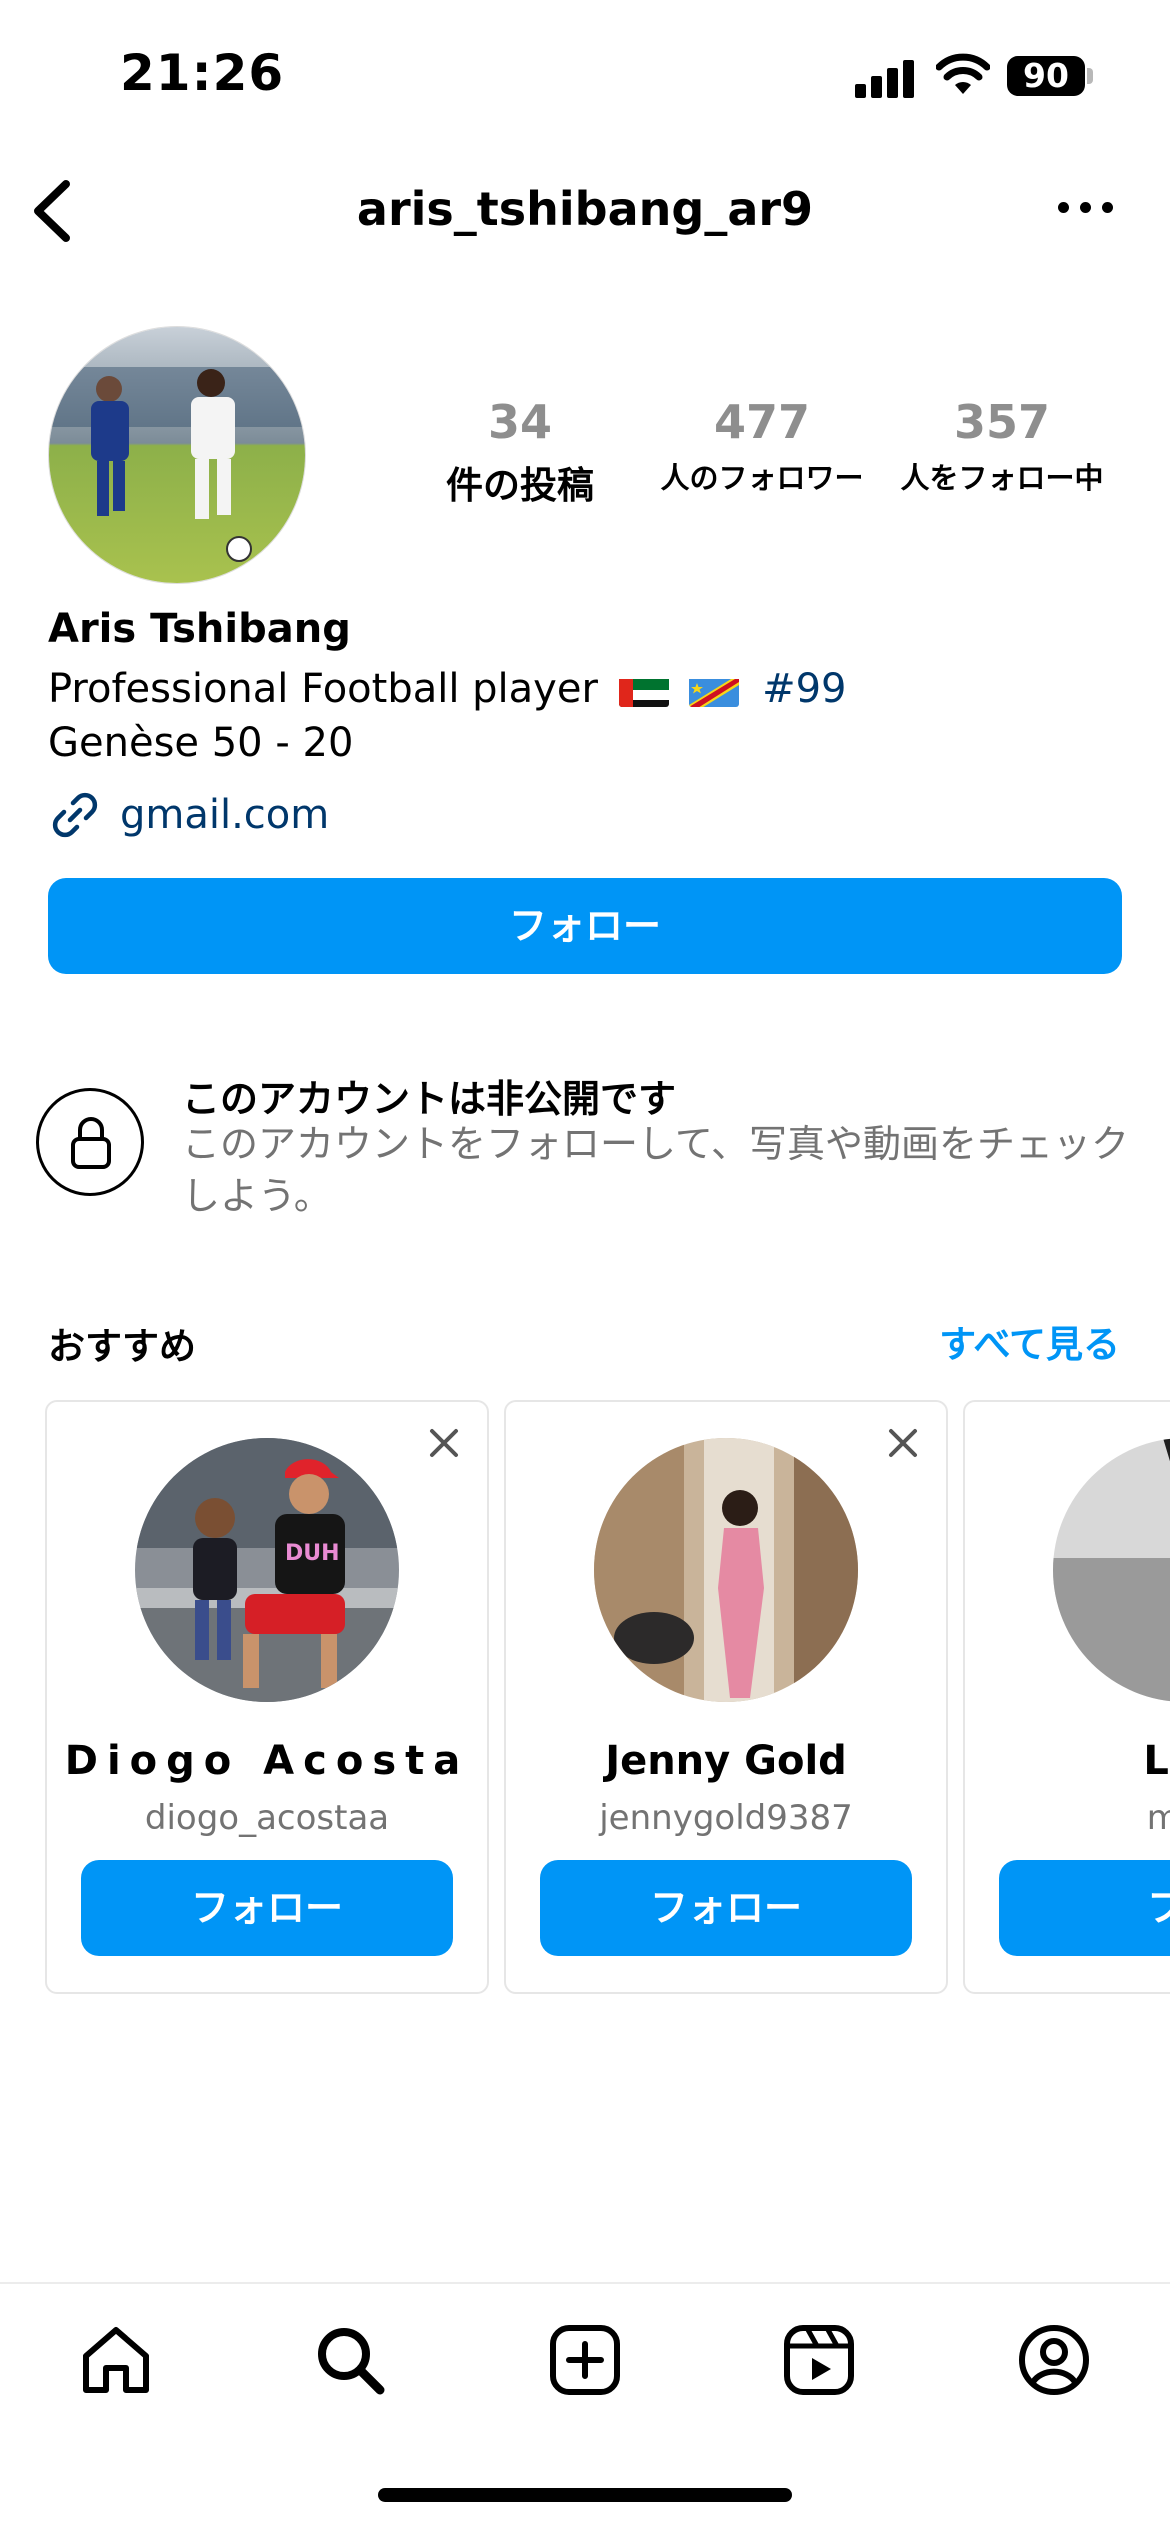 This screenshot has width=1170, height=2532. Describe the element at coordinates (585, 926) in the screenshot. I see `follow-button: フォロー` at that location.